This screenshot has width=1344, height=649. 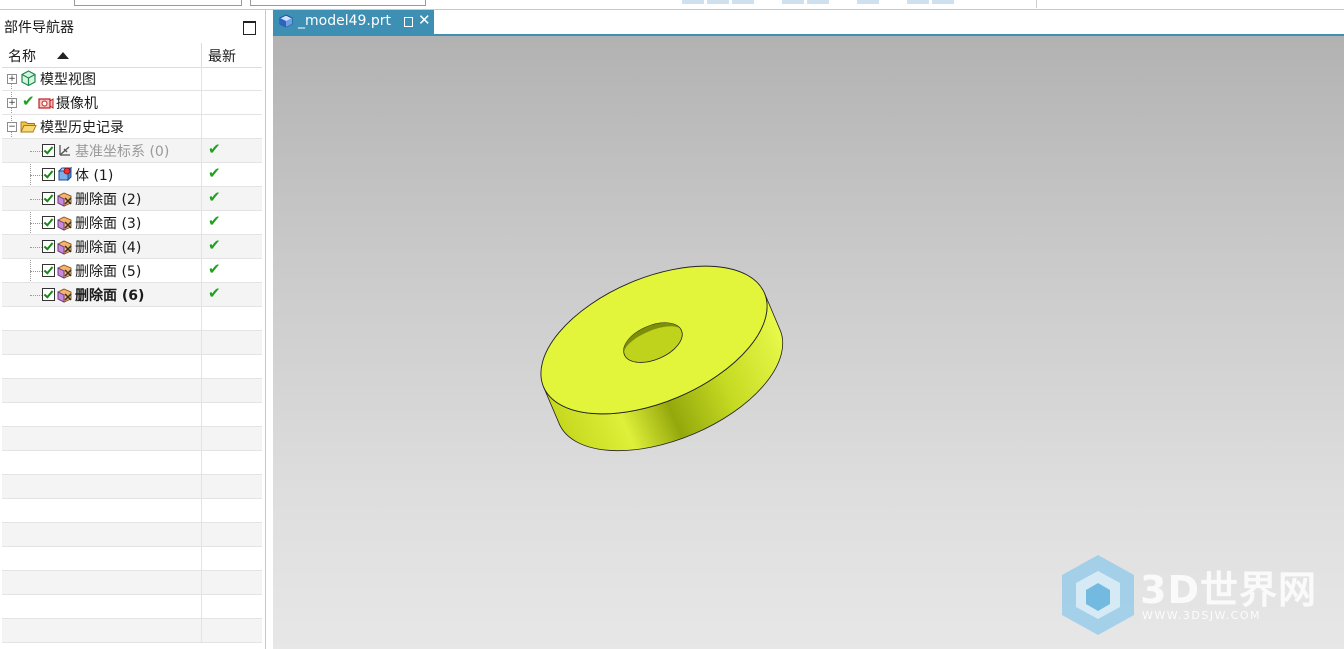 I want to click on close-icon: ✕, so click(x=424, y=20).